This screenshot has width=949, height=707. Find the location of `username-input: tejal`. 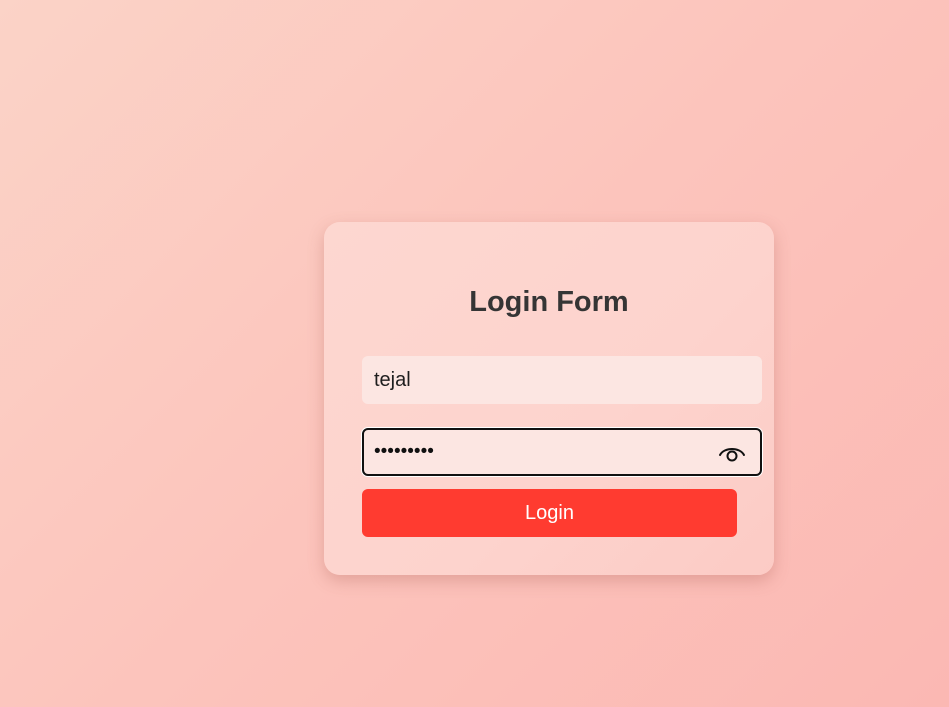

username-input: tejal is located at coordinates (562, 380).